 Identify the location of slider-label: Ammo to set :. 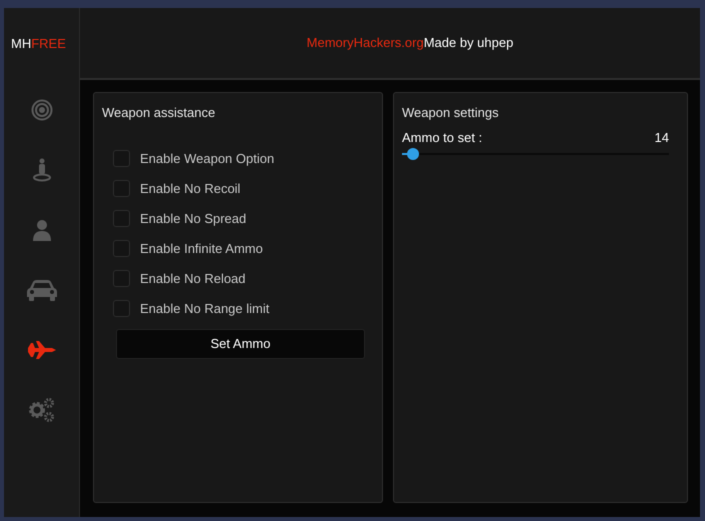
(442, 137).